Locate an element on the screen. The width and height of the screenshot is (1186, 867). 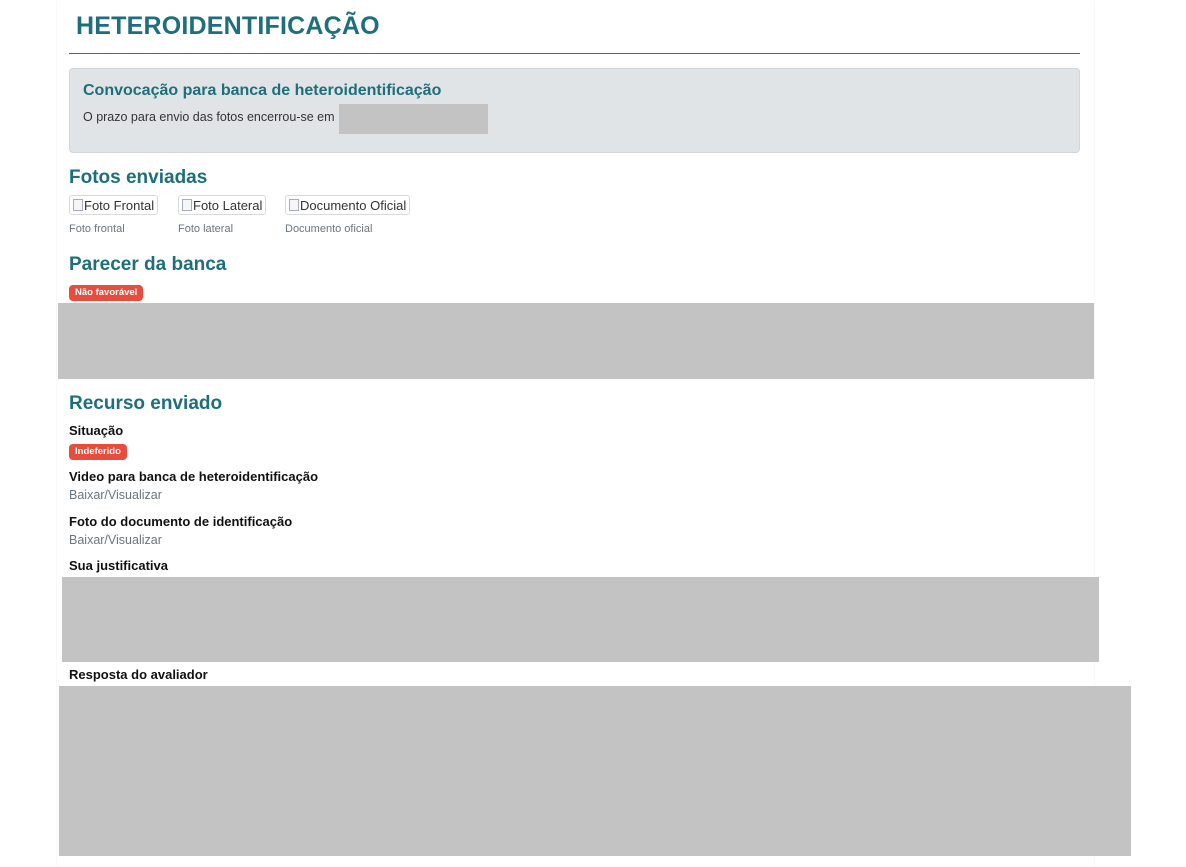
title-divider is located at coordinates (574, 53).